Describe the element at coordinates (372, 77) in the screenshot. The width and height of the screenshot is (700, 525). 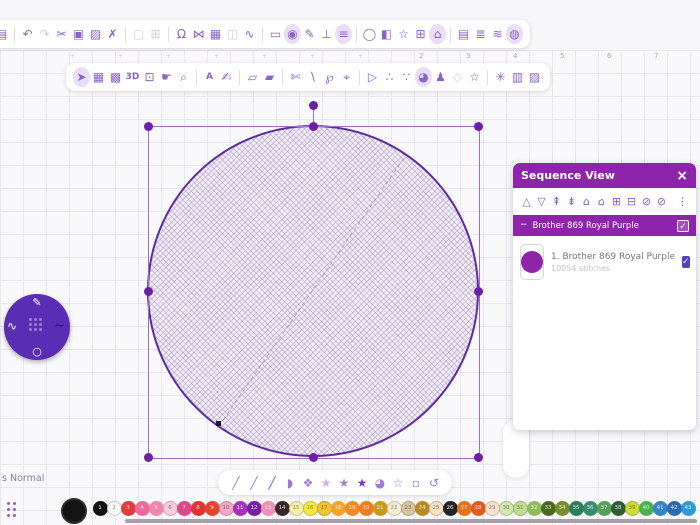
I see `run-tool: ▷` at that location.